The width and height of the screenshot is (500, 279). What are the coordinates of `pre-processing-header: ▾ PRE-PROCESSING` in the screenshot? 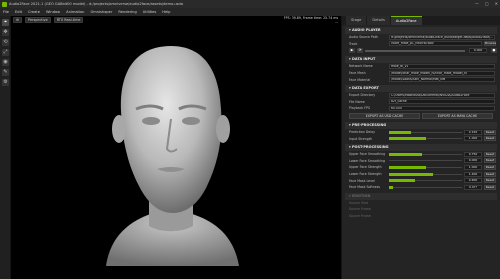 It's located at (421, 125).